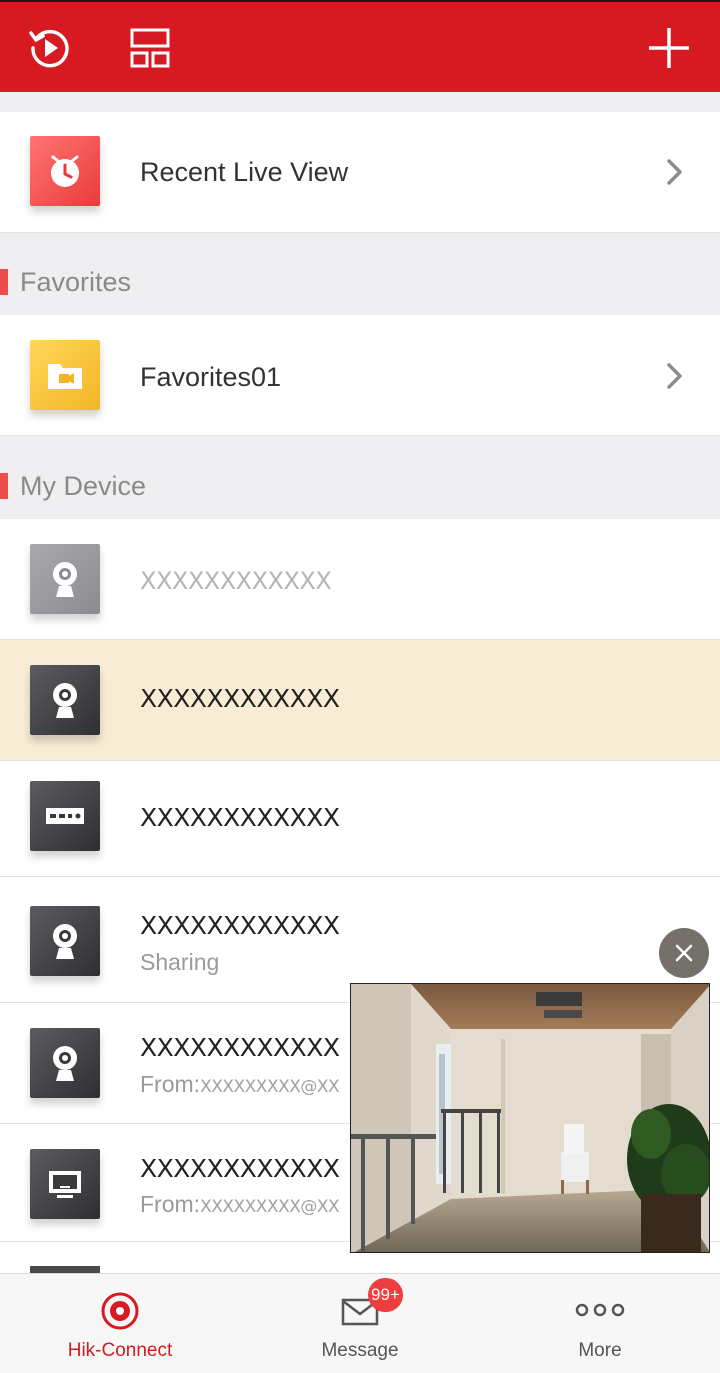  Describe the element at coordinates (83, 486) in the screenshot. I see `my-device-section-title: My Device` at that location.